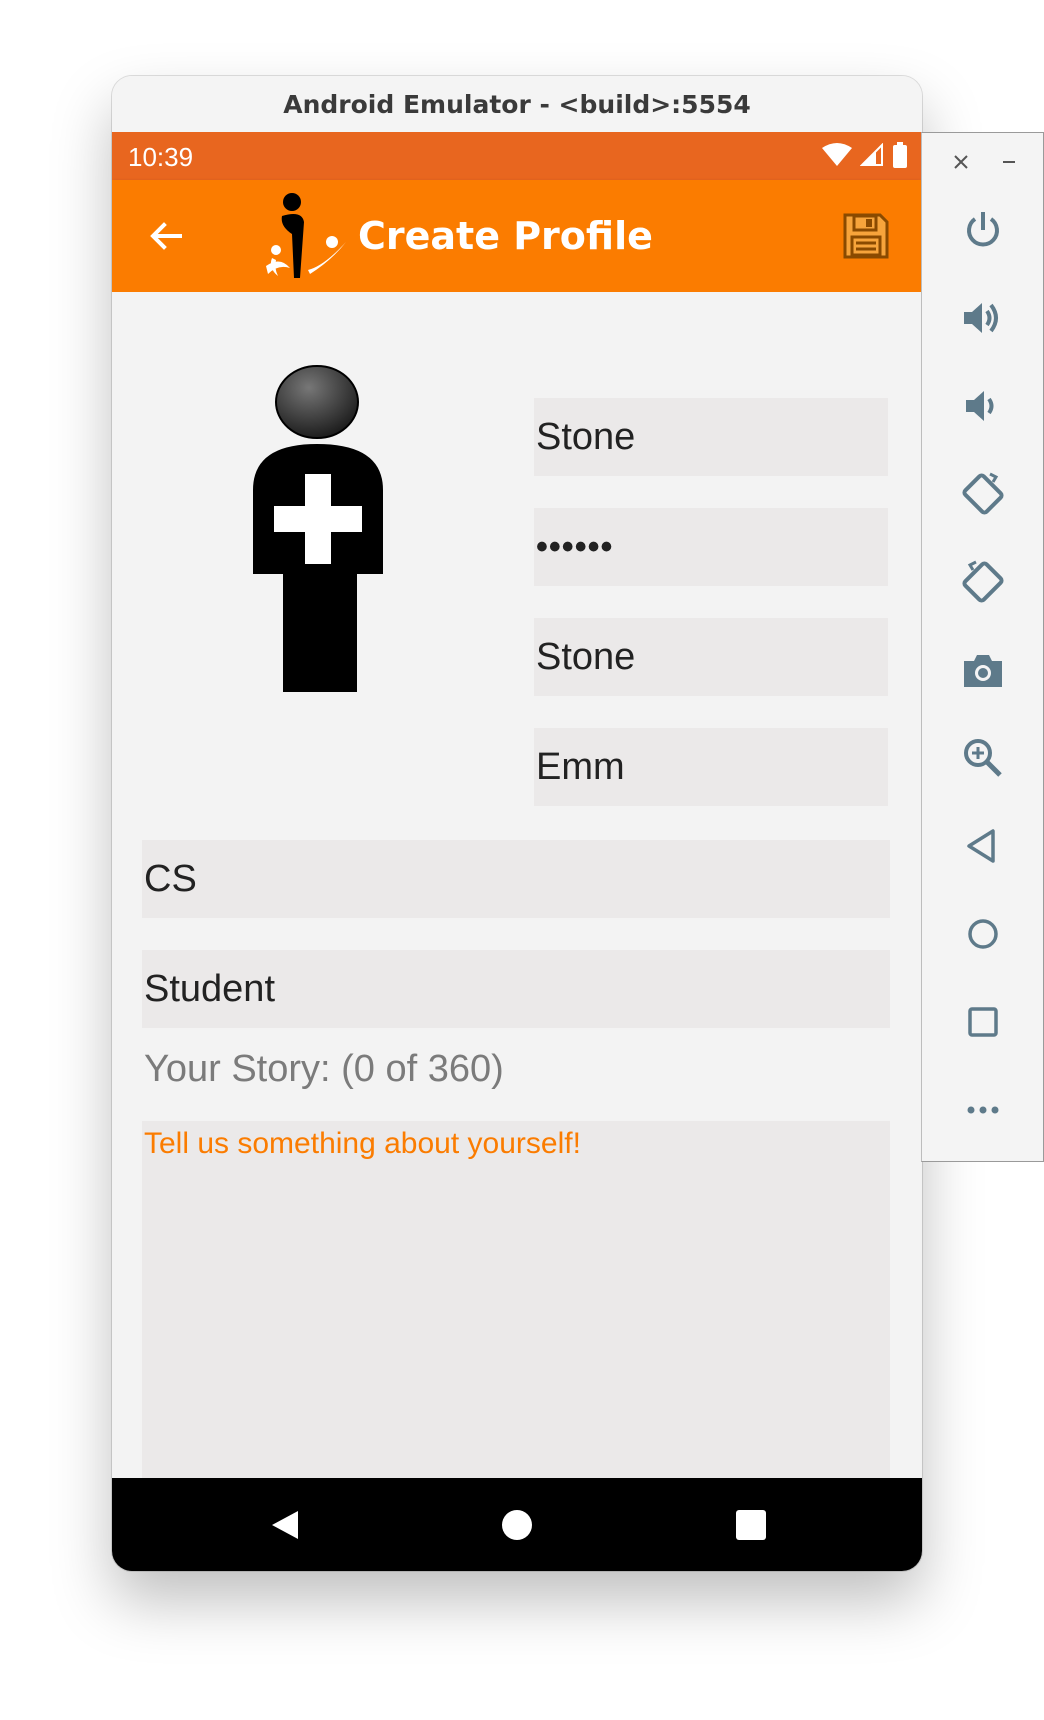 The height and width of the screenshot is (1720, 1044). What do you see at coordinates (837, 155) in the screenshot?
I see `wifi-icon` at bounding box center [837, 155].